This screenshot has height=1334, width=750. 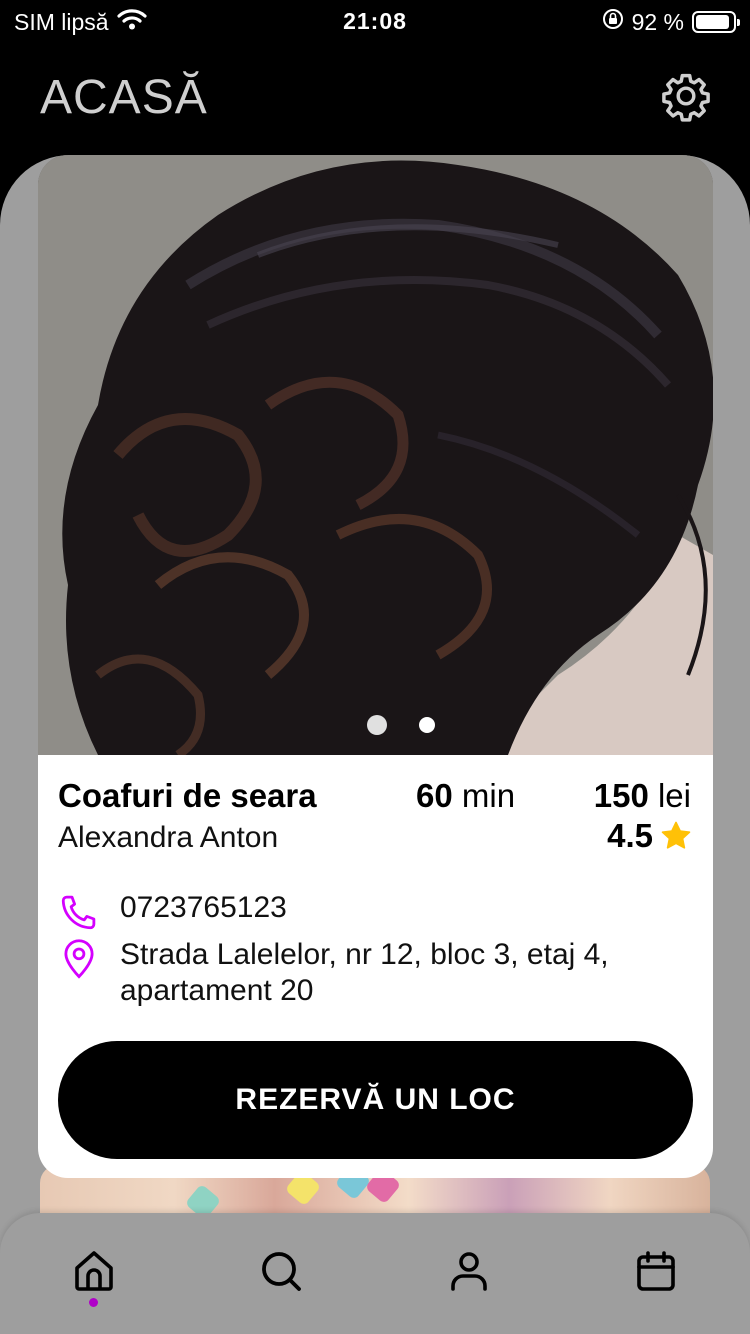 I want to click on status-right: 92 %, so click(x=671, y=22).